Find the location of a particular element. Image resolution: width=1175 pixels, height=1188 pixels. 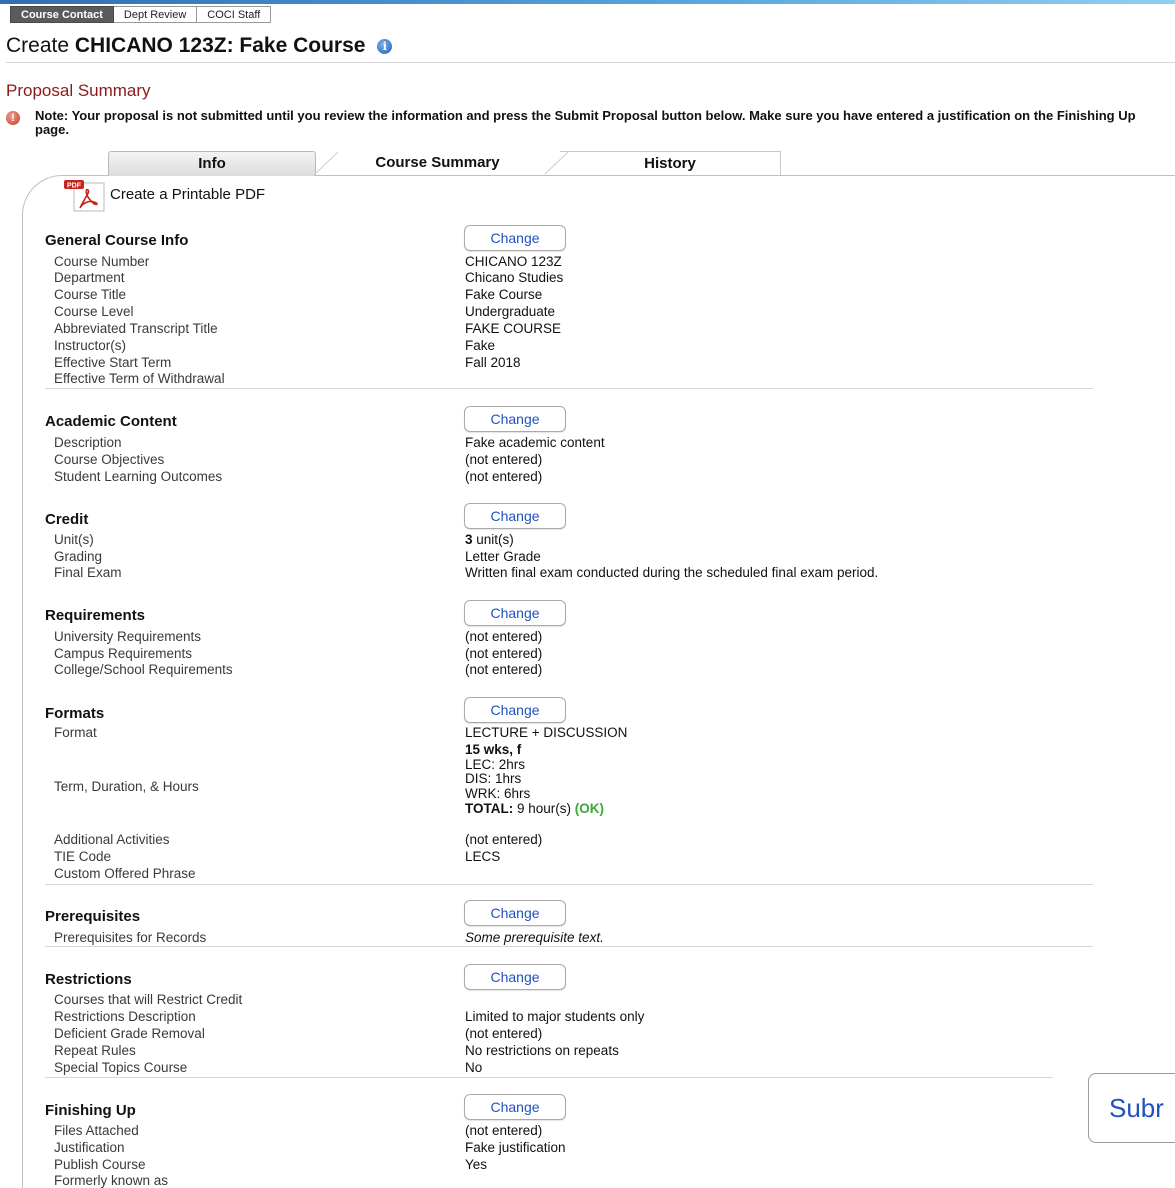

prerequisites-heading: Prerequisites is located at coordinates (93, 916).